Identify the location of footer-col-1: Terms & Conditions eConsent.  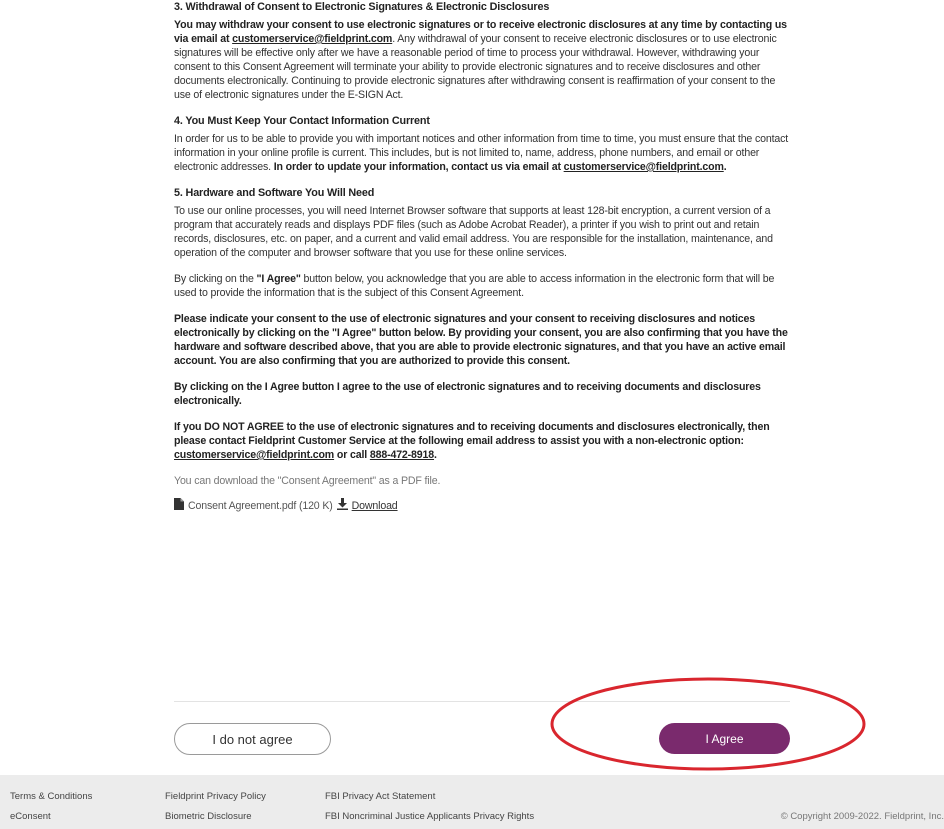
(51, 807).